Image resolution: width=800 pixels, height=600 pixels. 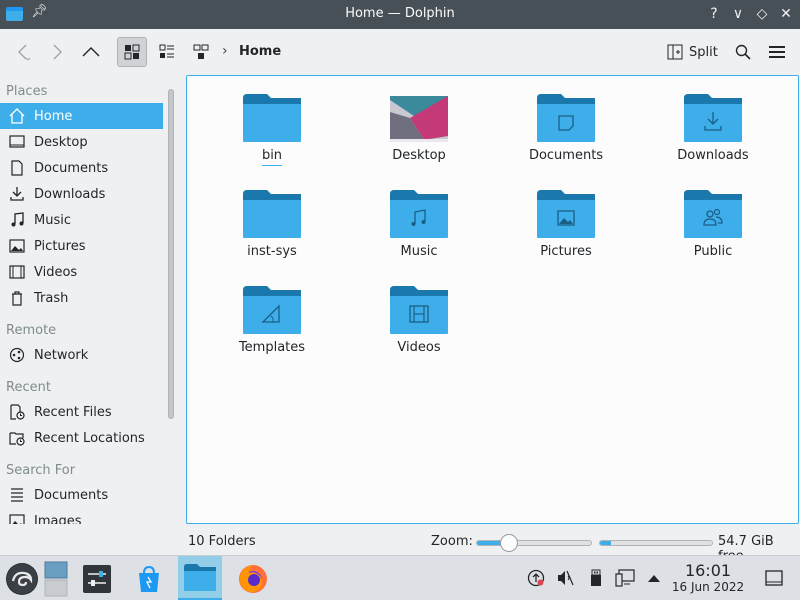 I want to click on place-pictures: Pictures, so click(x=81, y=246).